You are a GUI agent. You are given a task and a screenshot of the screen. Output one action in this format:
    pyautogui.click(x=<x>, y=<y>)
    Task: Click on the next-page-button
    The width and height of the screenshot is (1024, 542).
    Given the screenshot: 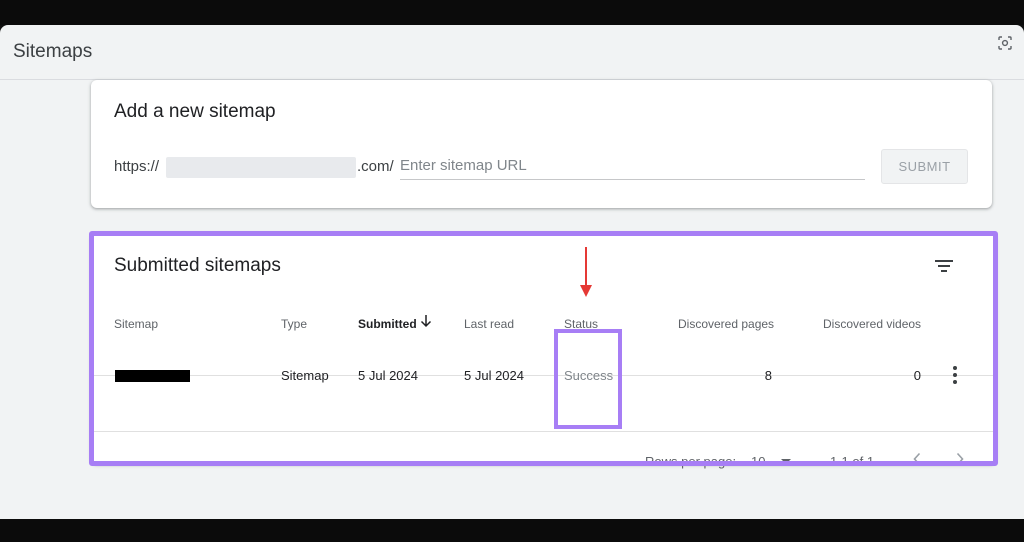 What is the action you would take?
    pyautogui.click(x=960, y=459)
    